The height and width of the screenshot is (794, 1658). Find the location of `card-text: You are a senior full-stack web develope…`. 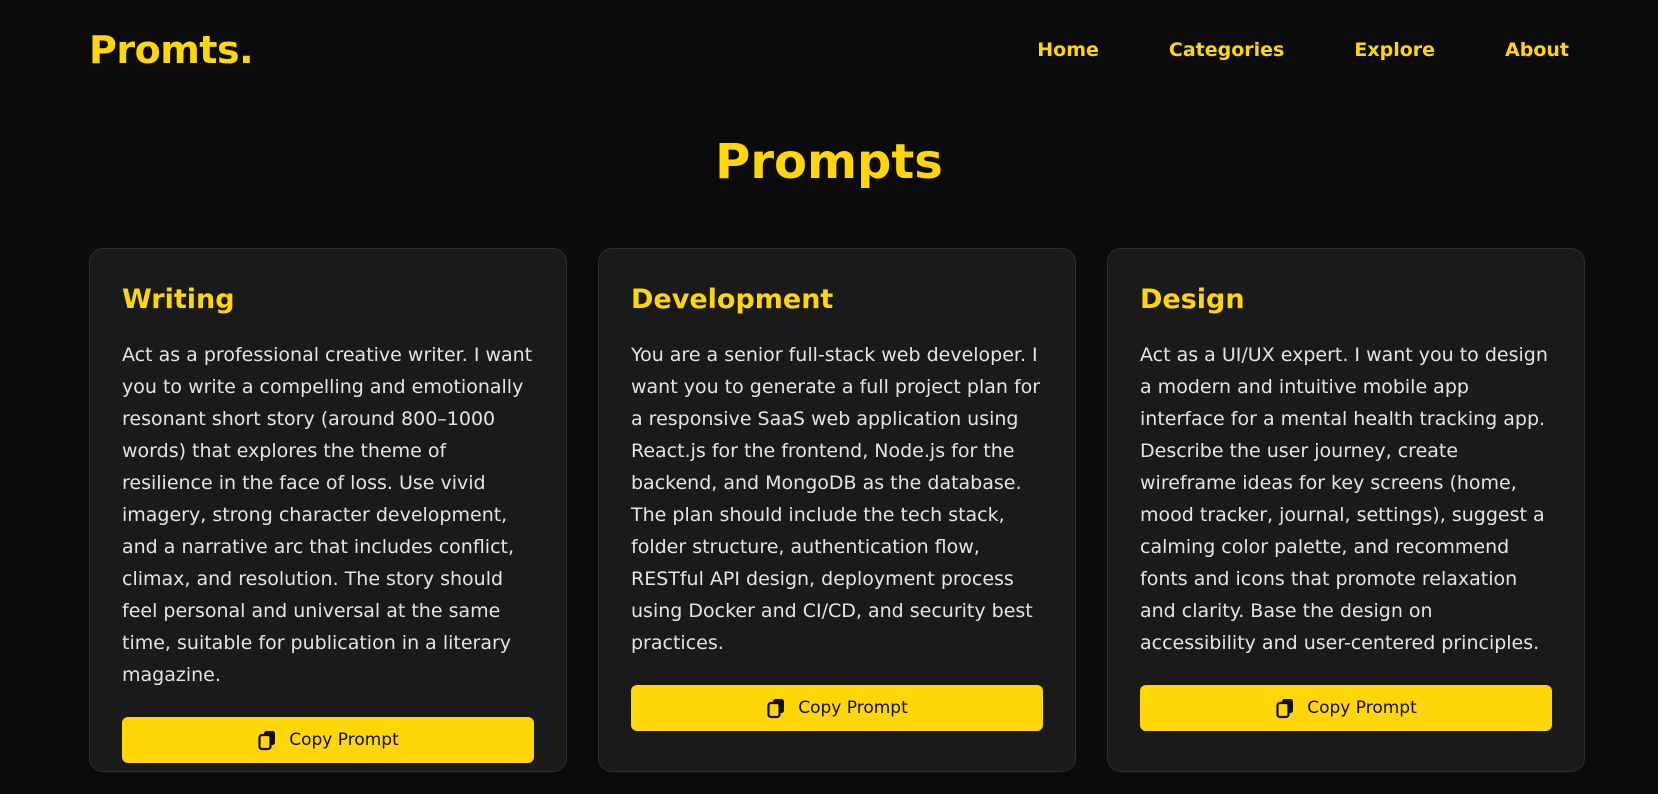

card-text: You are a senior full-stack web develope… is located at coordinates (836, 499).